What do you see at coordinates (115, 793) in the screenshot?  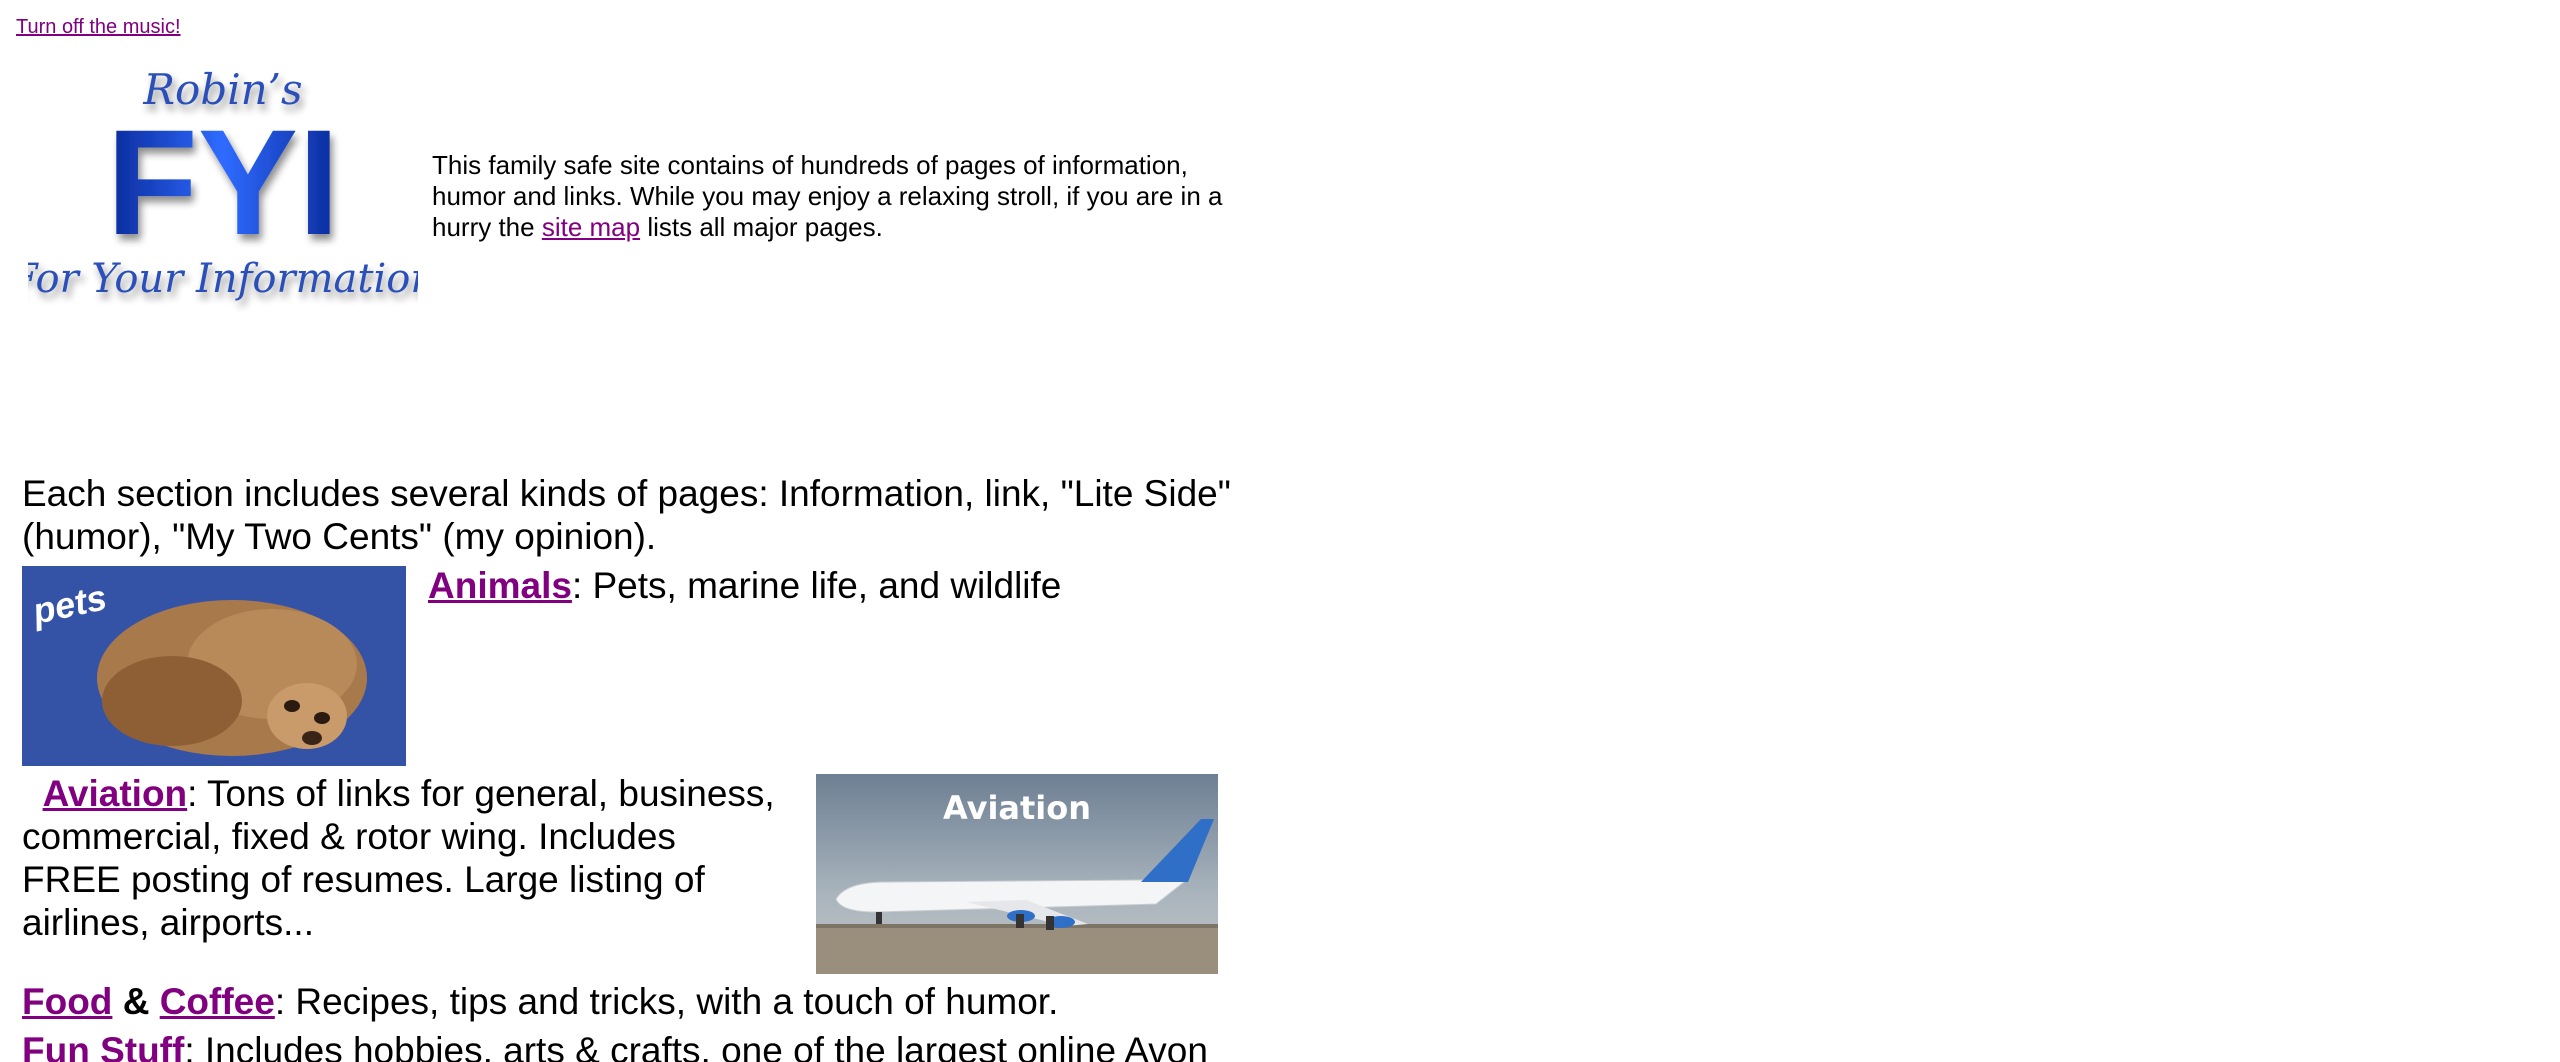 I see `aviation-link: Aviation` at bounding box center [115, 793].